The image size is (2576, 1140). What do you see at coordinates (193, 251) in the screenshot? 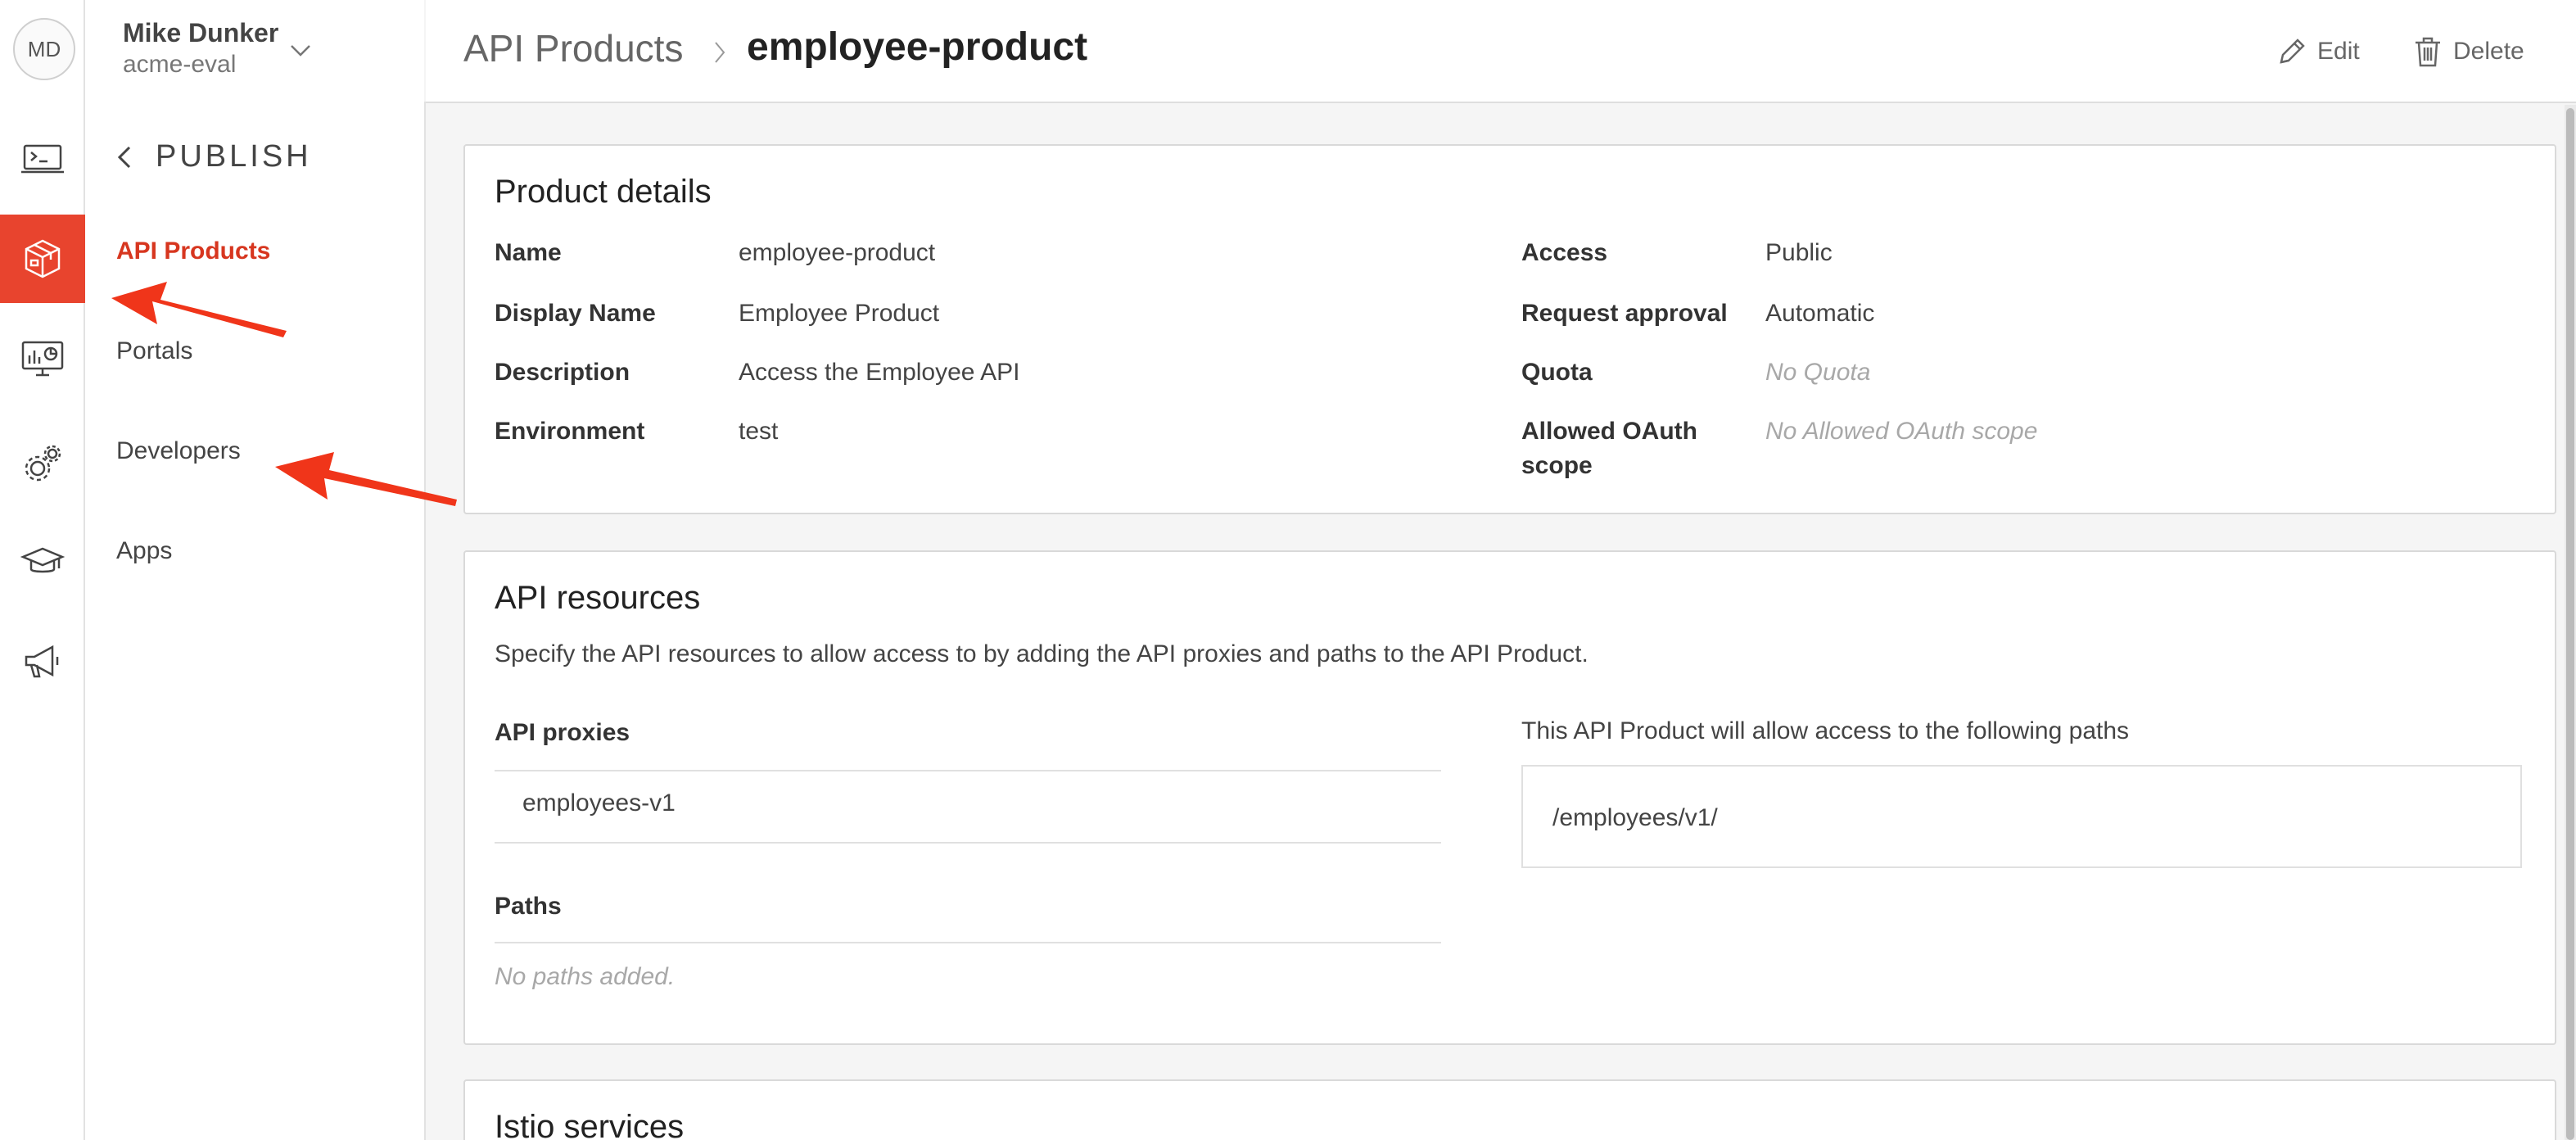
I see `subnav-item-api-products: API Products` at bounding box center [193, 251].